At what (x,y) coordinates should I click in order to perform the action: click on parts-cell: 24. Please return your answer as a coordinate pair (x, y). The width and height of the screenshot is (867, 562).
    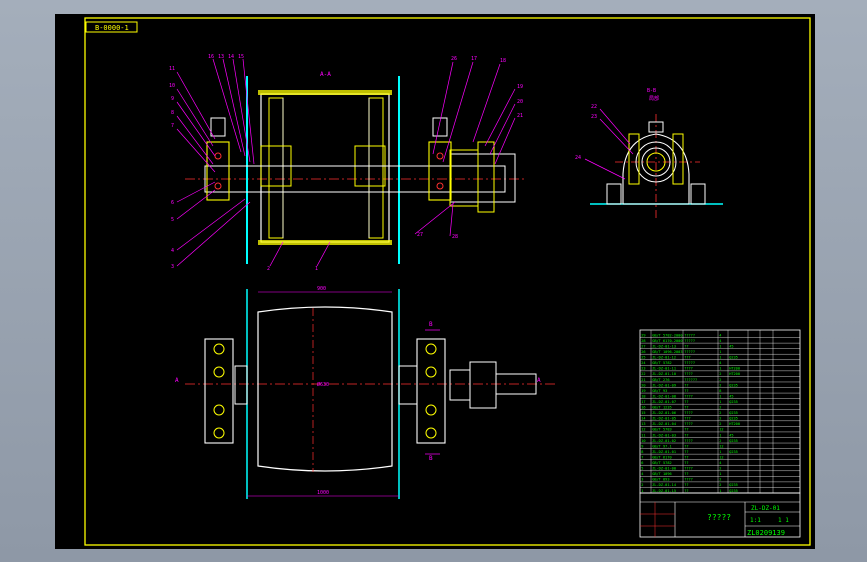
    Looking at the image, I should click on (643, 363).